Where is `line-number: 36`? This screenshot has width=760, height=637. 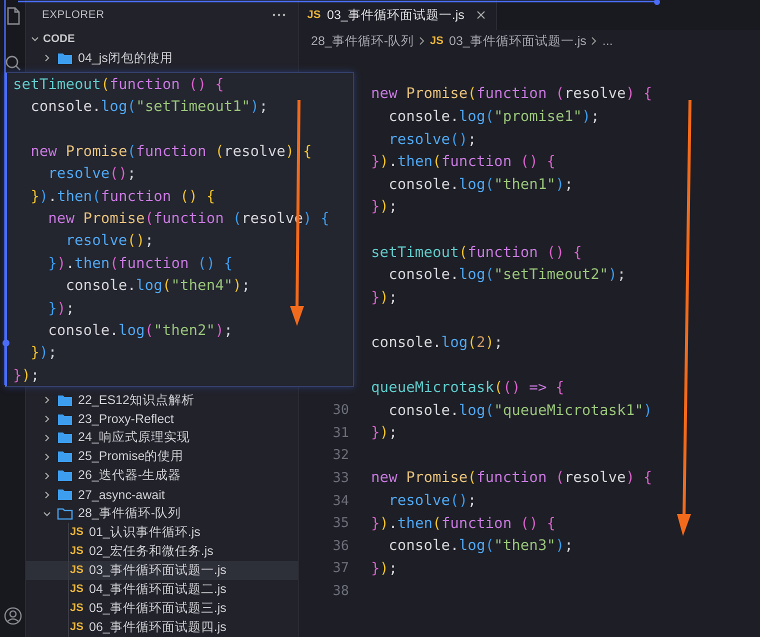
line-number: 36 is located at coordinates (340, 546).